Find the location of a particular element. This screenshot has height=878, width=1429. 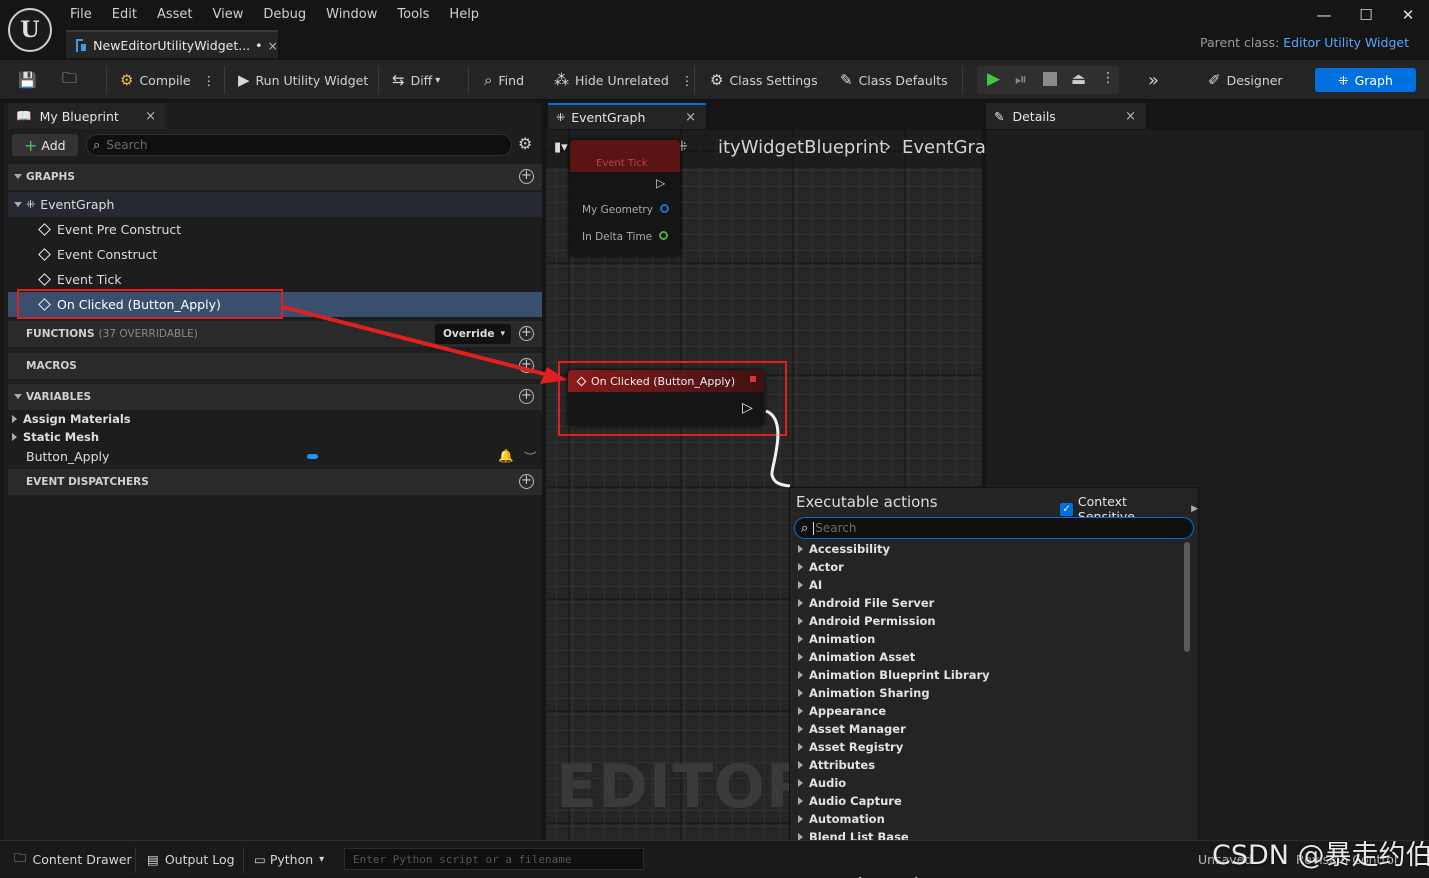

python-console-dropdown: ▭ Python ▾ is located at coordinates (289, 859).